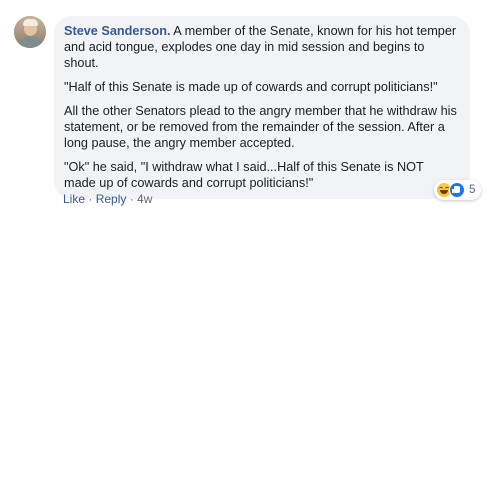 The height and width of the screenshot is (500, 500). I want to click on avatar-hair, so click(30, 22).